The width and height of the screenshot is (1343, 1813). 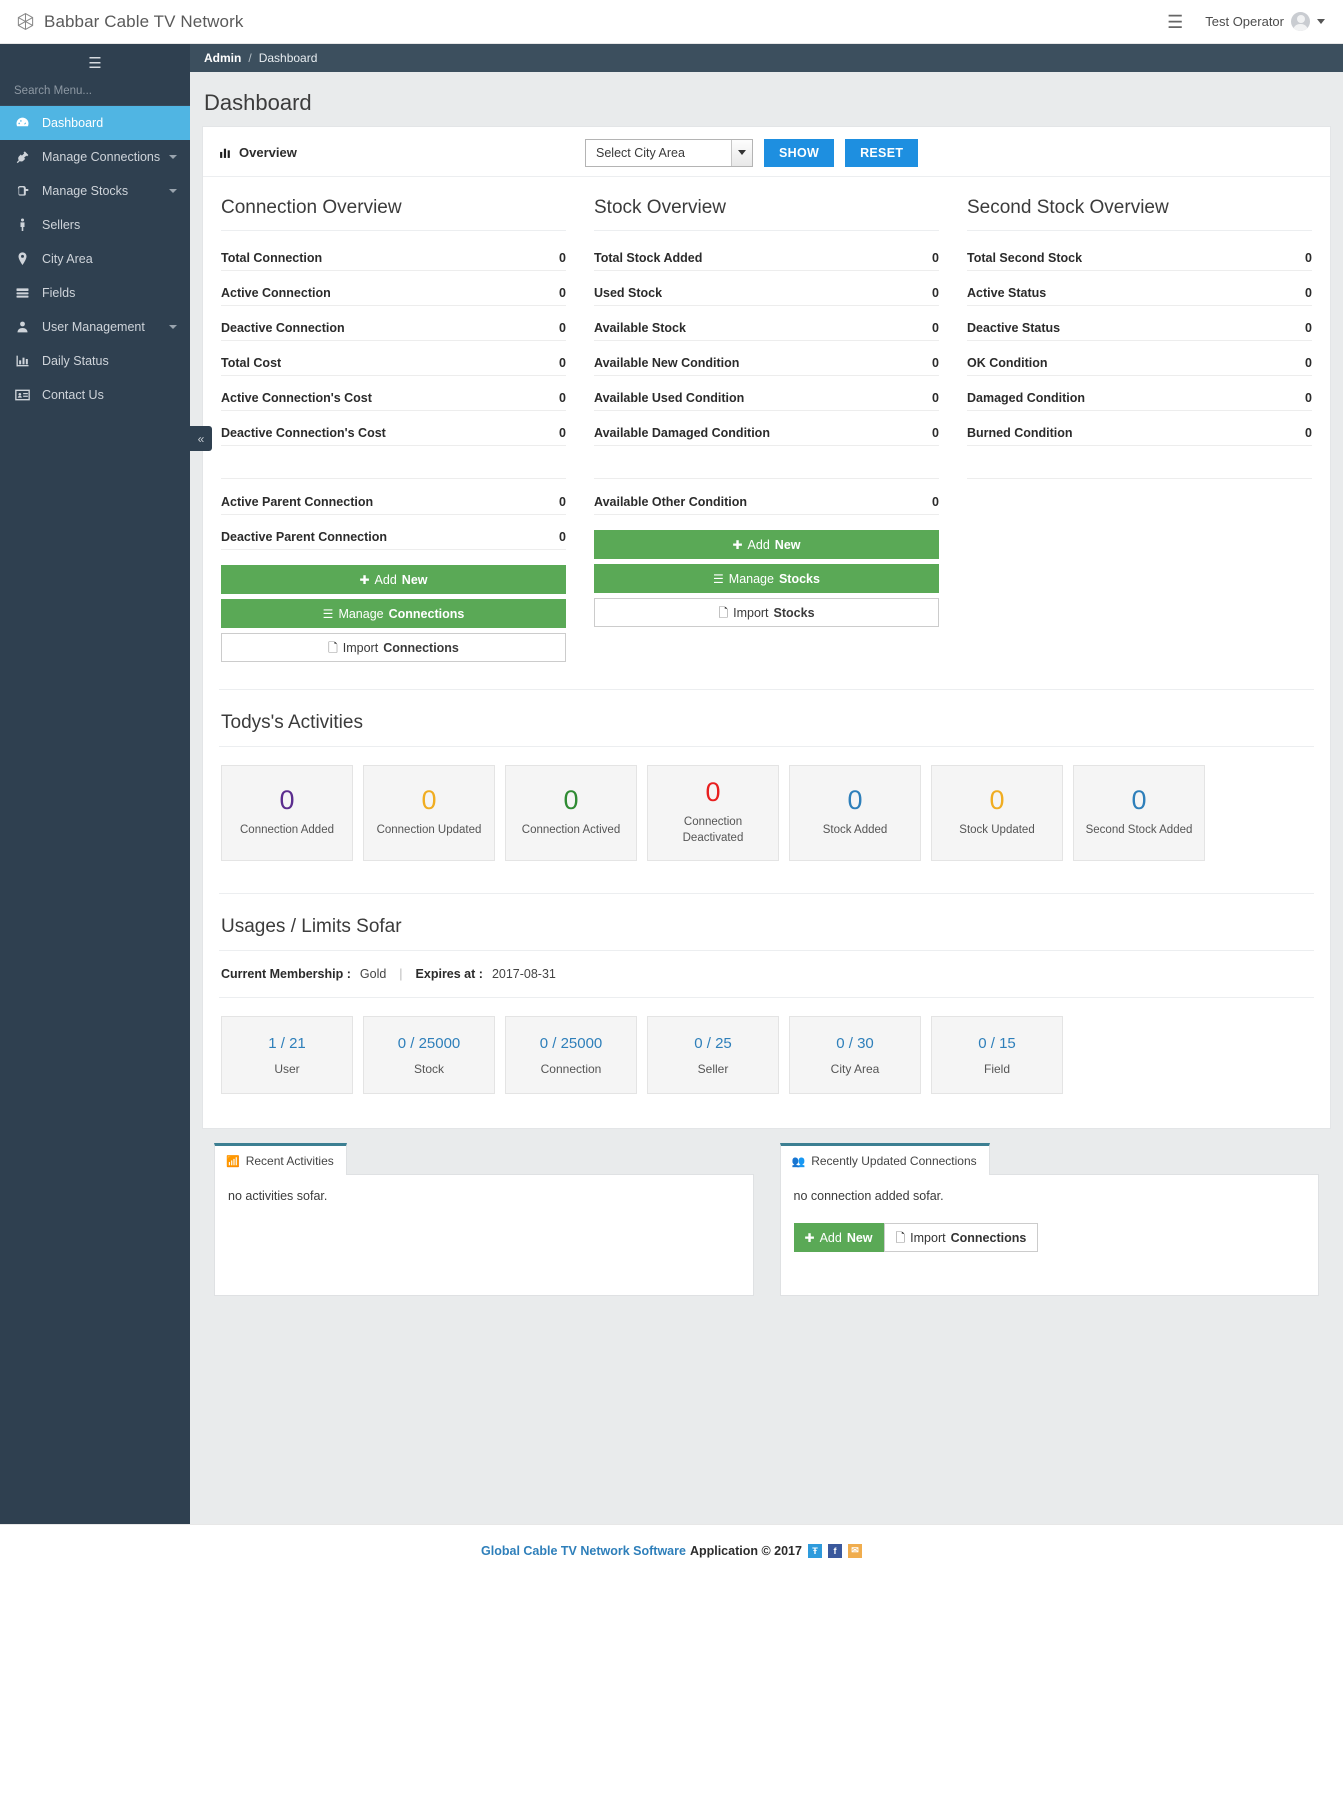 What do you see at coordinates (22, 123) in the screenshot?
I see `dashboard-icon` at bounding box center [22, 123].